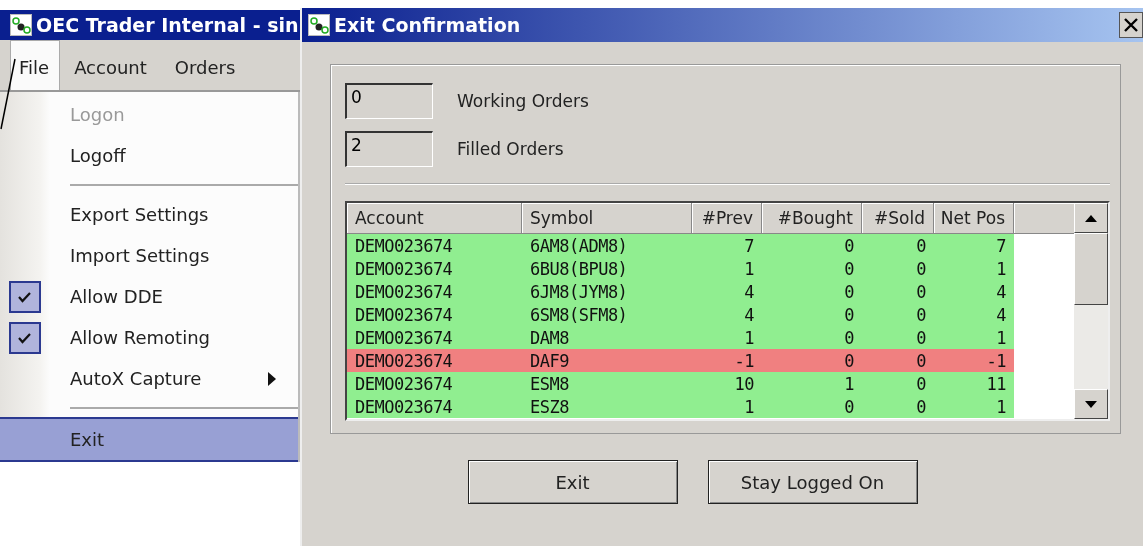  Describe the element at coordinates (579, 291) in the screenshot. I see `table-cell-text: 6JM8(JYM8)` at that location.